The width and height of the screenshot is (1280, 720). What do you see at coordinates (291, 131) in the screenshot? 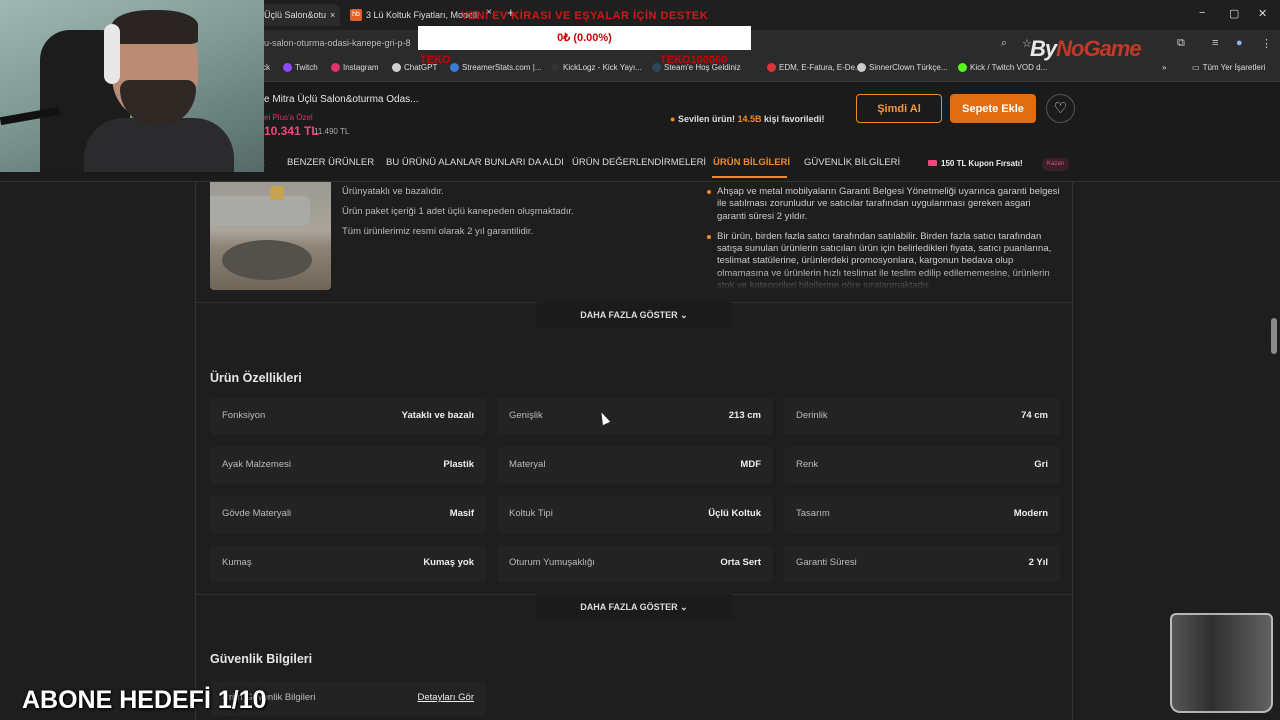
I see `product-price: 10.341 TL` at bounding box center [291, 131].